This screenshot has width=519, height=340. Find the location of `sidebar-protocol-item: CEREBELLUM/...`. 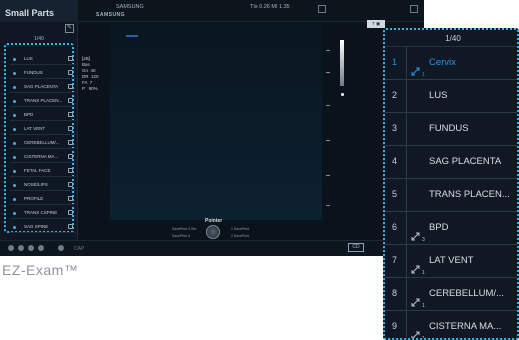

sidebar-protocol-item: CEREBELLUM/... is located at coordinates (43, 143).